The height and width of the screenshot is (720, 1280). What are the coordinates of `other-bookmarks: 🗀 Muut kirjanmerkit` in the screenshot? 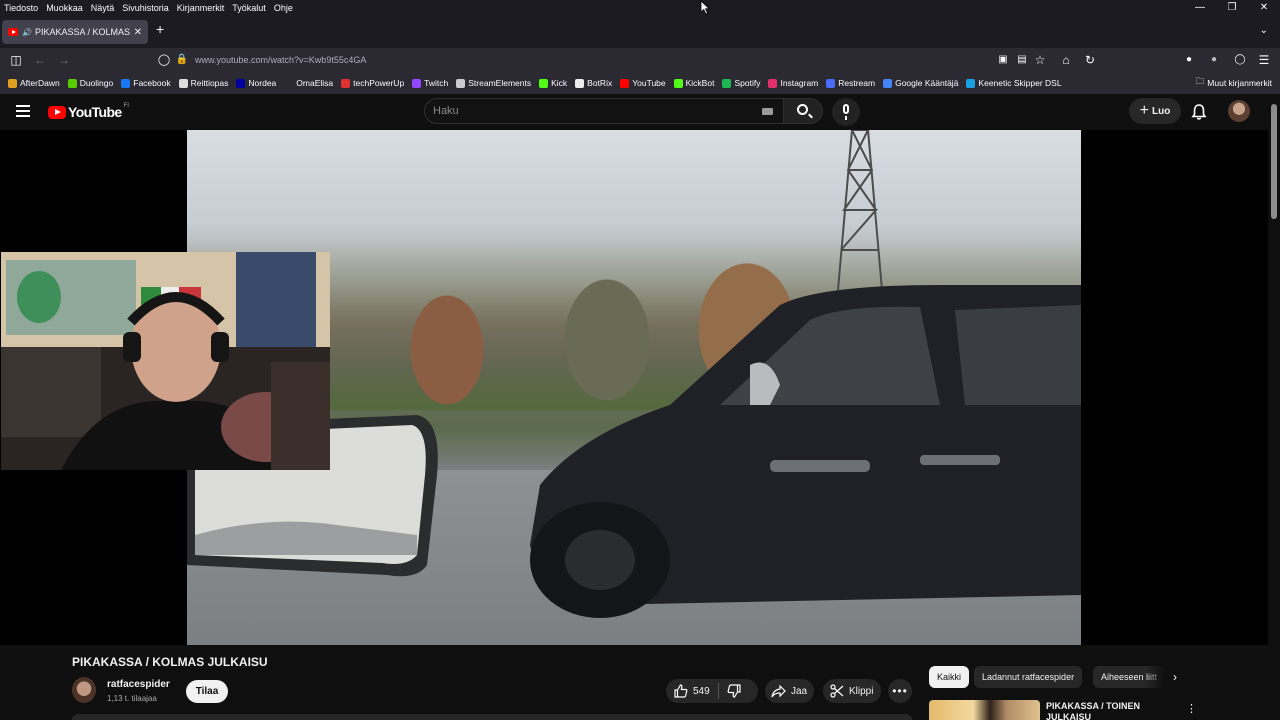 It's located at (1234, 83).